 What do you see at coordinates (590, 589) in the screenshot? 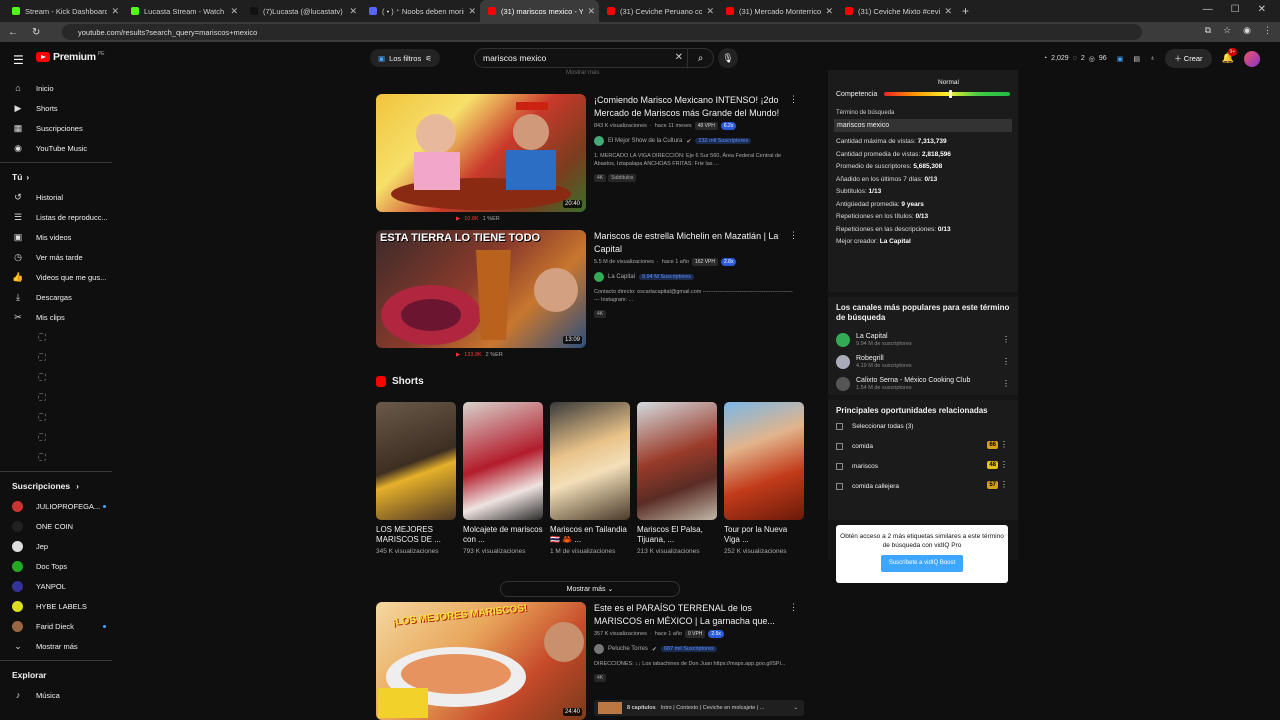
I see `show-more-button: Mostrar más ⌄` at bounding box center [590, 589].